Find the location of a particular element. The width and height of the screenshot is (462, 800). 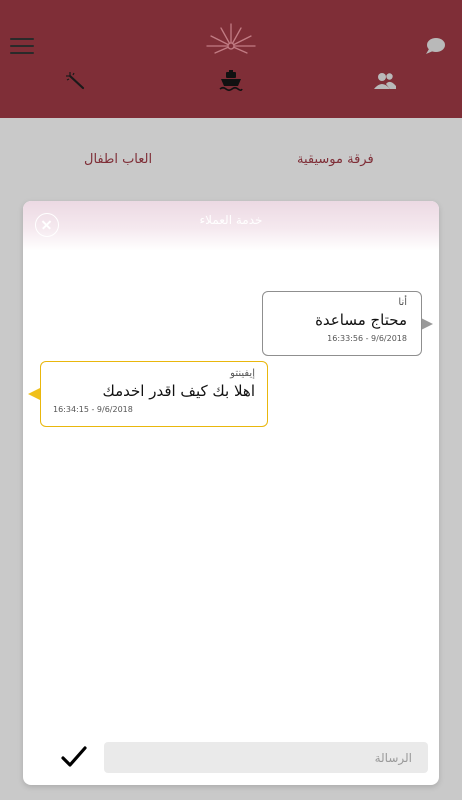

message-text: اهلا بك كيف اقدر اخدمك is located at coordinates (178, 391).